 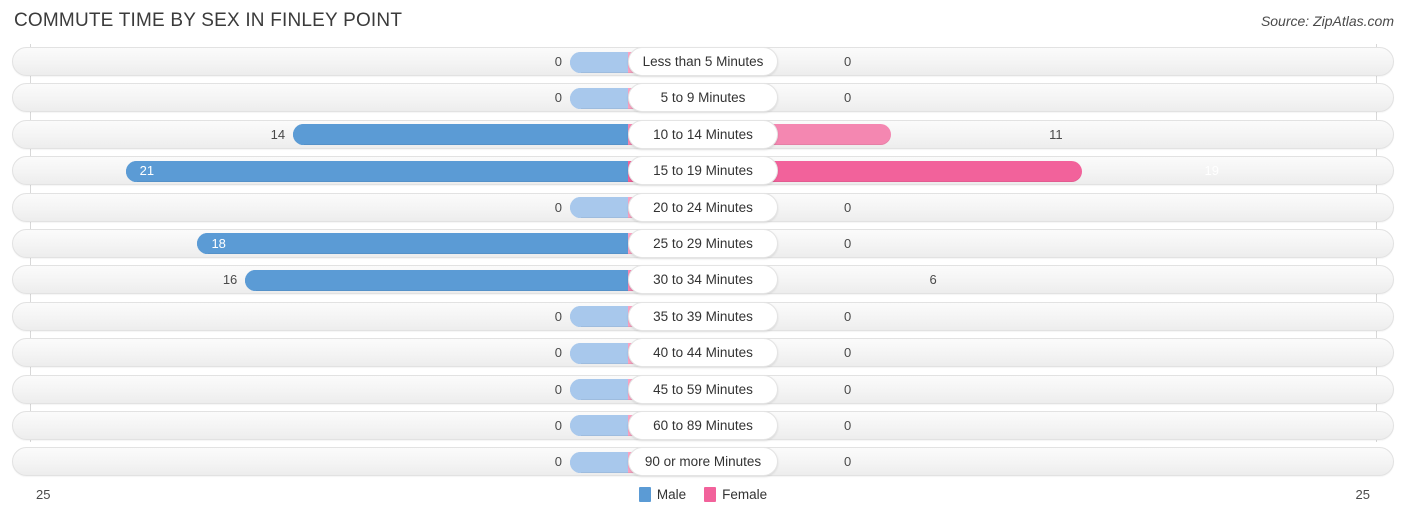 What do you see at coordinates (1327, 21) in the screenshot?
I see `source-attribution: Source: ZipAtlas.com` at bounding box center [1327, 21].